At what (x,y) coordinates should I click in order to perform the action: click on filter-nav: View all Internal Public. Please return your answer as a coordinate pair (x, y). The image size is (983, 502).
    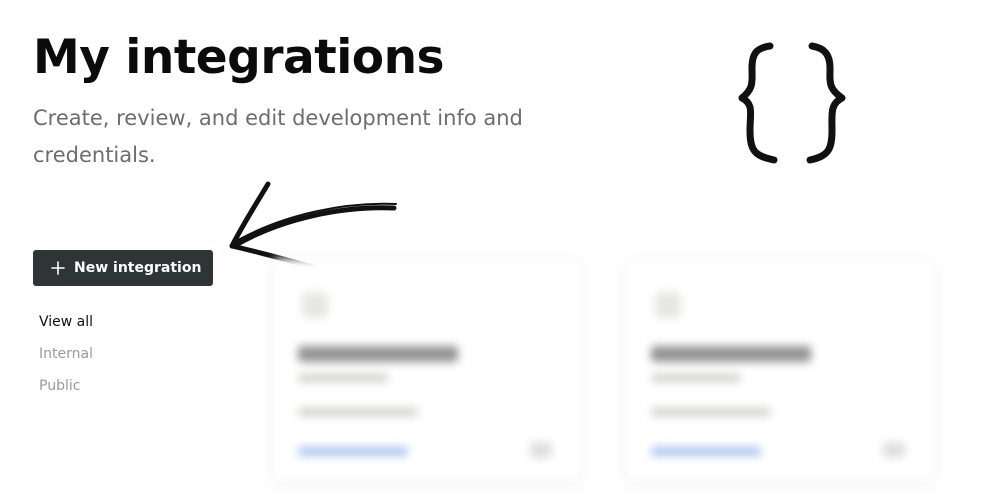
    Looking at the image, I should click on (66, 362).